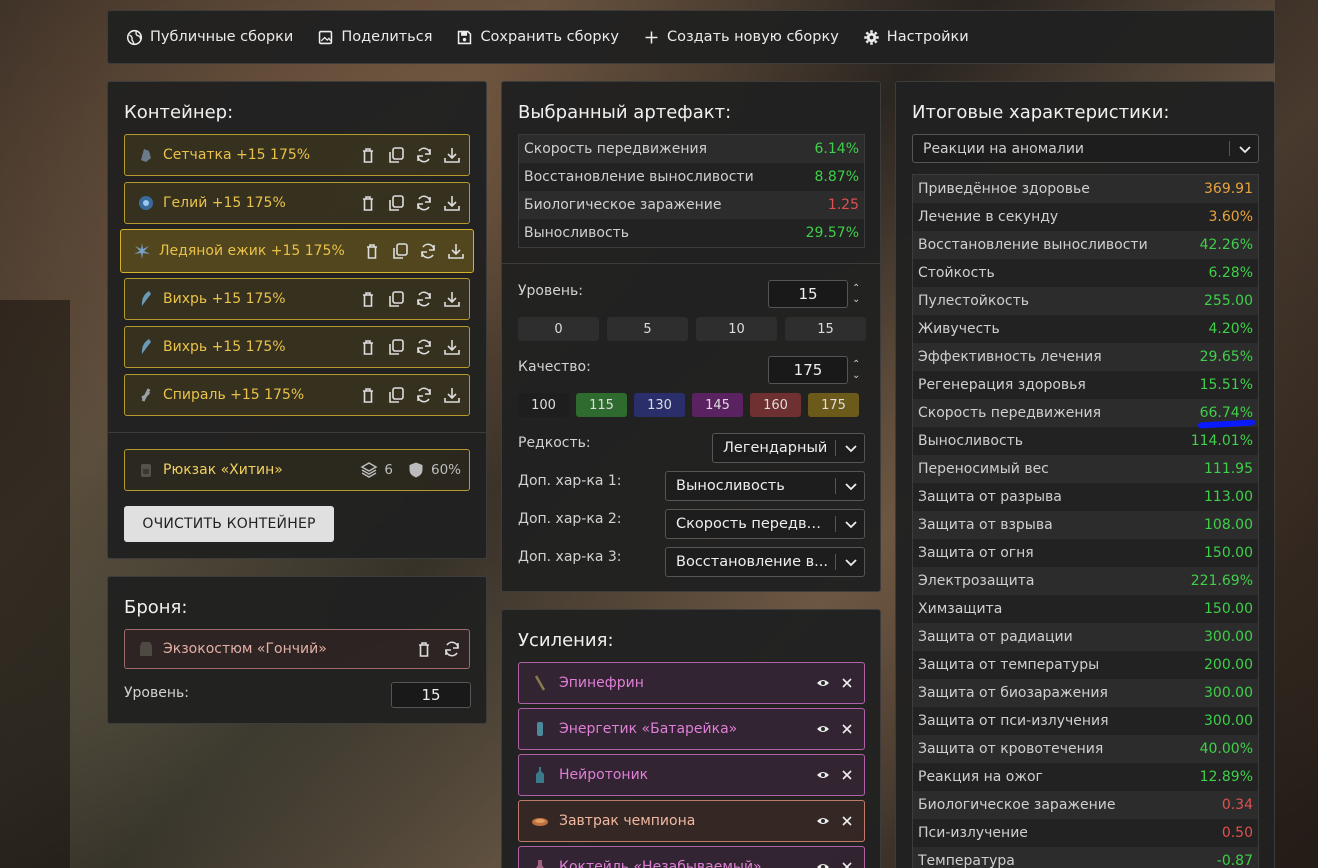 This screenshot has height=868, width=1318. I want to click on level-preset-button: 0, so click(558, 329).